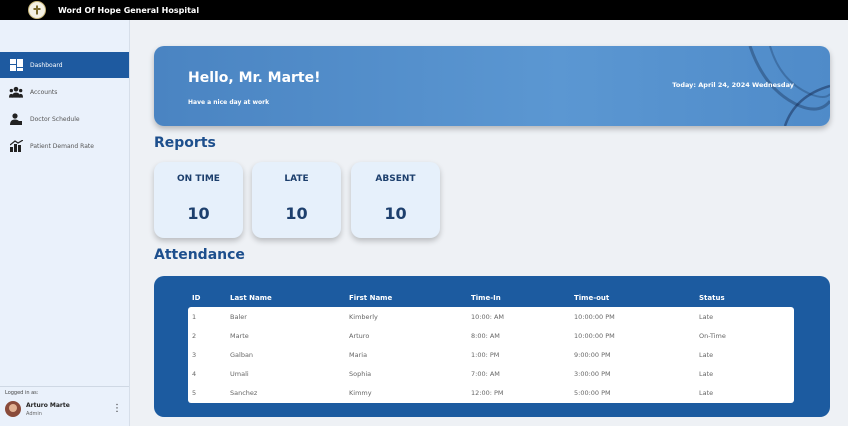 Image resolution: width=848 pixels, height=426 pixels. Describe the element at coordinates (733, 85) in the screenshot. I see `today-date: Today: April 24, 2024 Wednesday` at that location.